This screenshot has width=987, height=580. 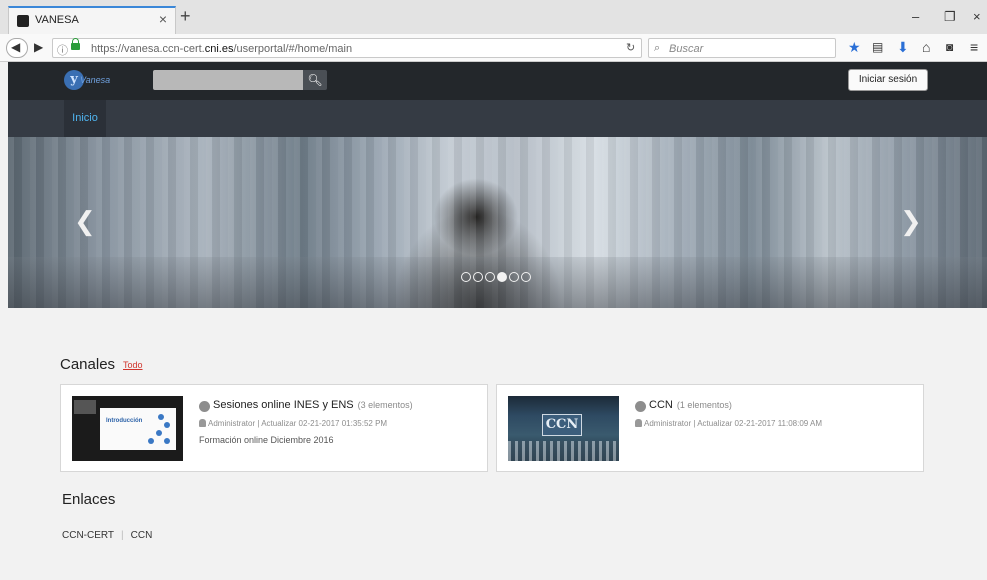 What do you see at coordinates (23, 21) in the screenshot?
I see `site-favicon-icon` at bounding box center [23, 21].